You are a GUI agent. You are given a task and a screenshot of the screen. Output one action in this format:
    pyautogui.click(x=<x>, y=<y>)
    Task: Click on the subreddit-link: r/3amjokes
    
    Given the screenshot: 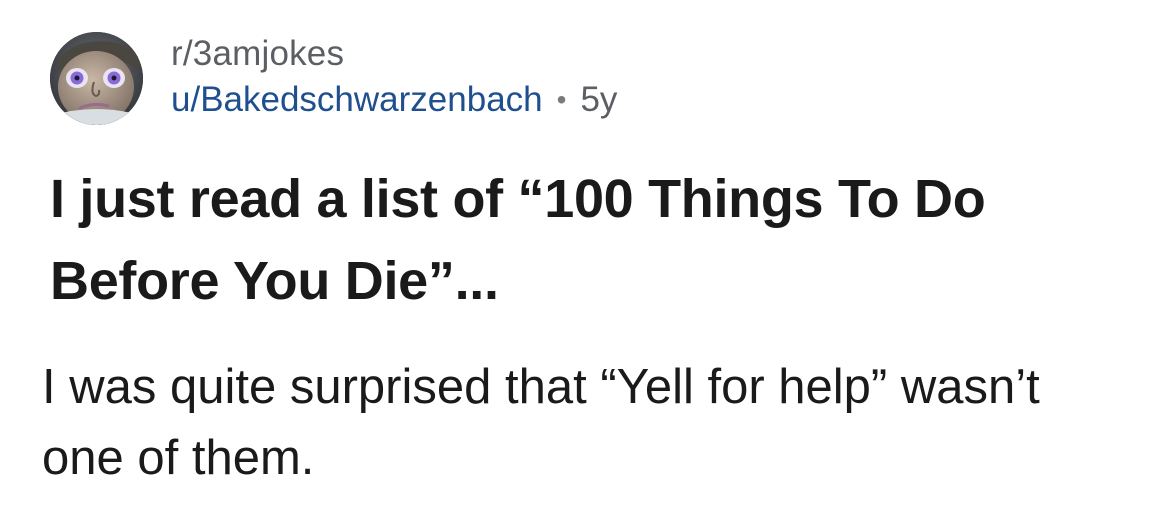 What is the action you would take?
    pyautogui.click(x=394, y=54)
    